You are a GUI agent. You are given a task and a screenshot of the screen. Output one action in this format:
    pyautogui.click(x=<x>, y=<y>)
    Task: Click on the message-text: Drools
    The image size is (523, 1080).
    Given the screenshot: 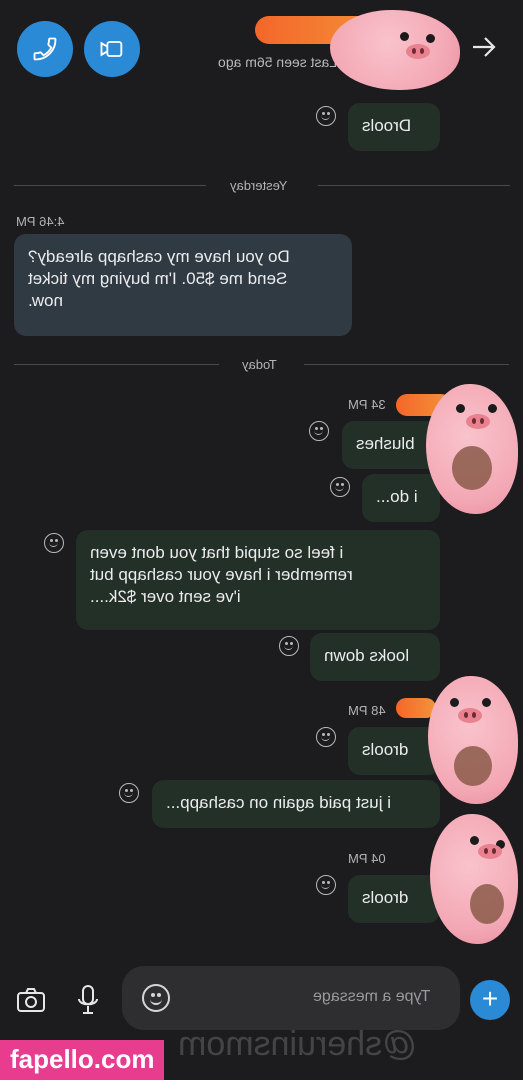 What is the action you would take?
    pyautogui.click(x=387, y=125)
    